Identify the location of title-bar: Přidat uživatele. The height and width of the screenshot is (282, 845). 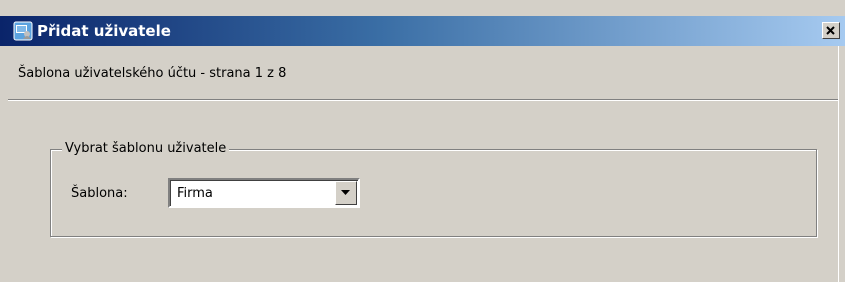
(422, 31).